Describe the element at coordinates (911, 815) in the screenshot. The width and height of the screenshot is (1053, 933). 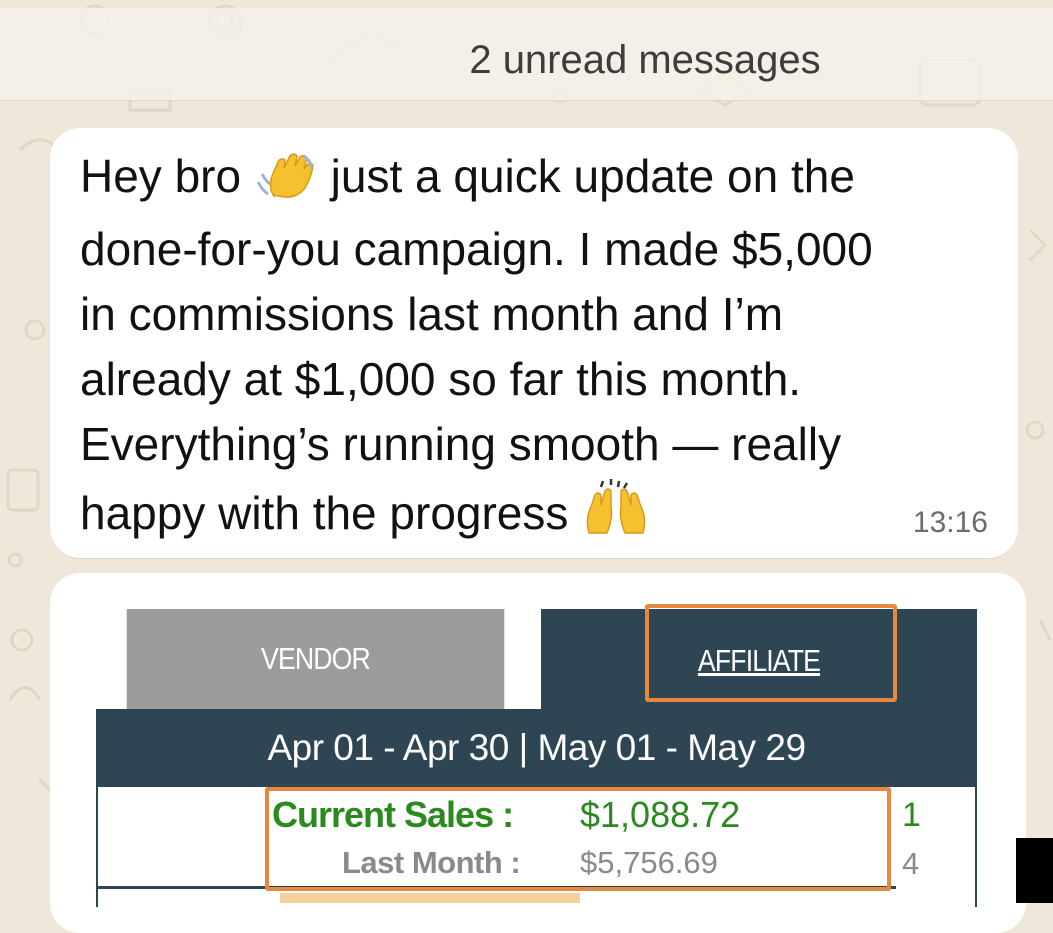
I see `side-value-1: 1` at that location.